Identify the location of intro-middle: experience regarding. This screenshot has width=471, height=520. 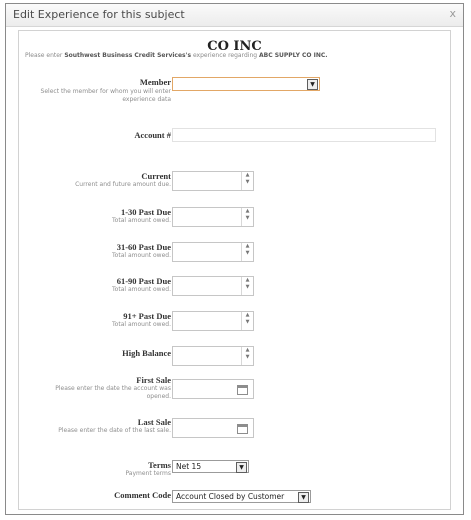
(225, 55).